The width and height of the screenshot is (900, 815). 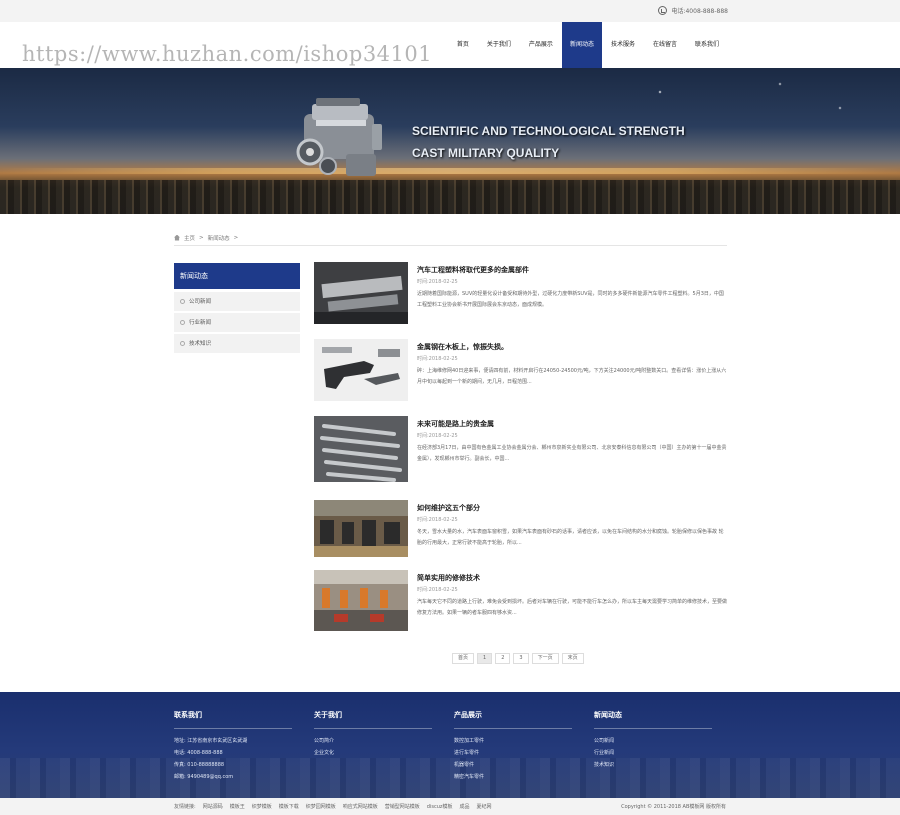 I want to click on nav-item-contact: 联系我们, so click(x=707, y=45).